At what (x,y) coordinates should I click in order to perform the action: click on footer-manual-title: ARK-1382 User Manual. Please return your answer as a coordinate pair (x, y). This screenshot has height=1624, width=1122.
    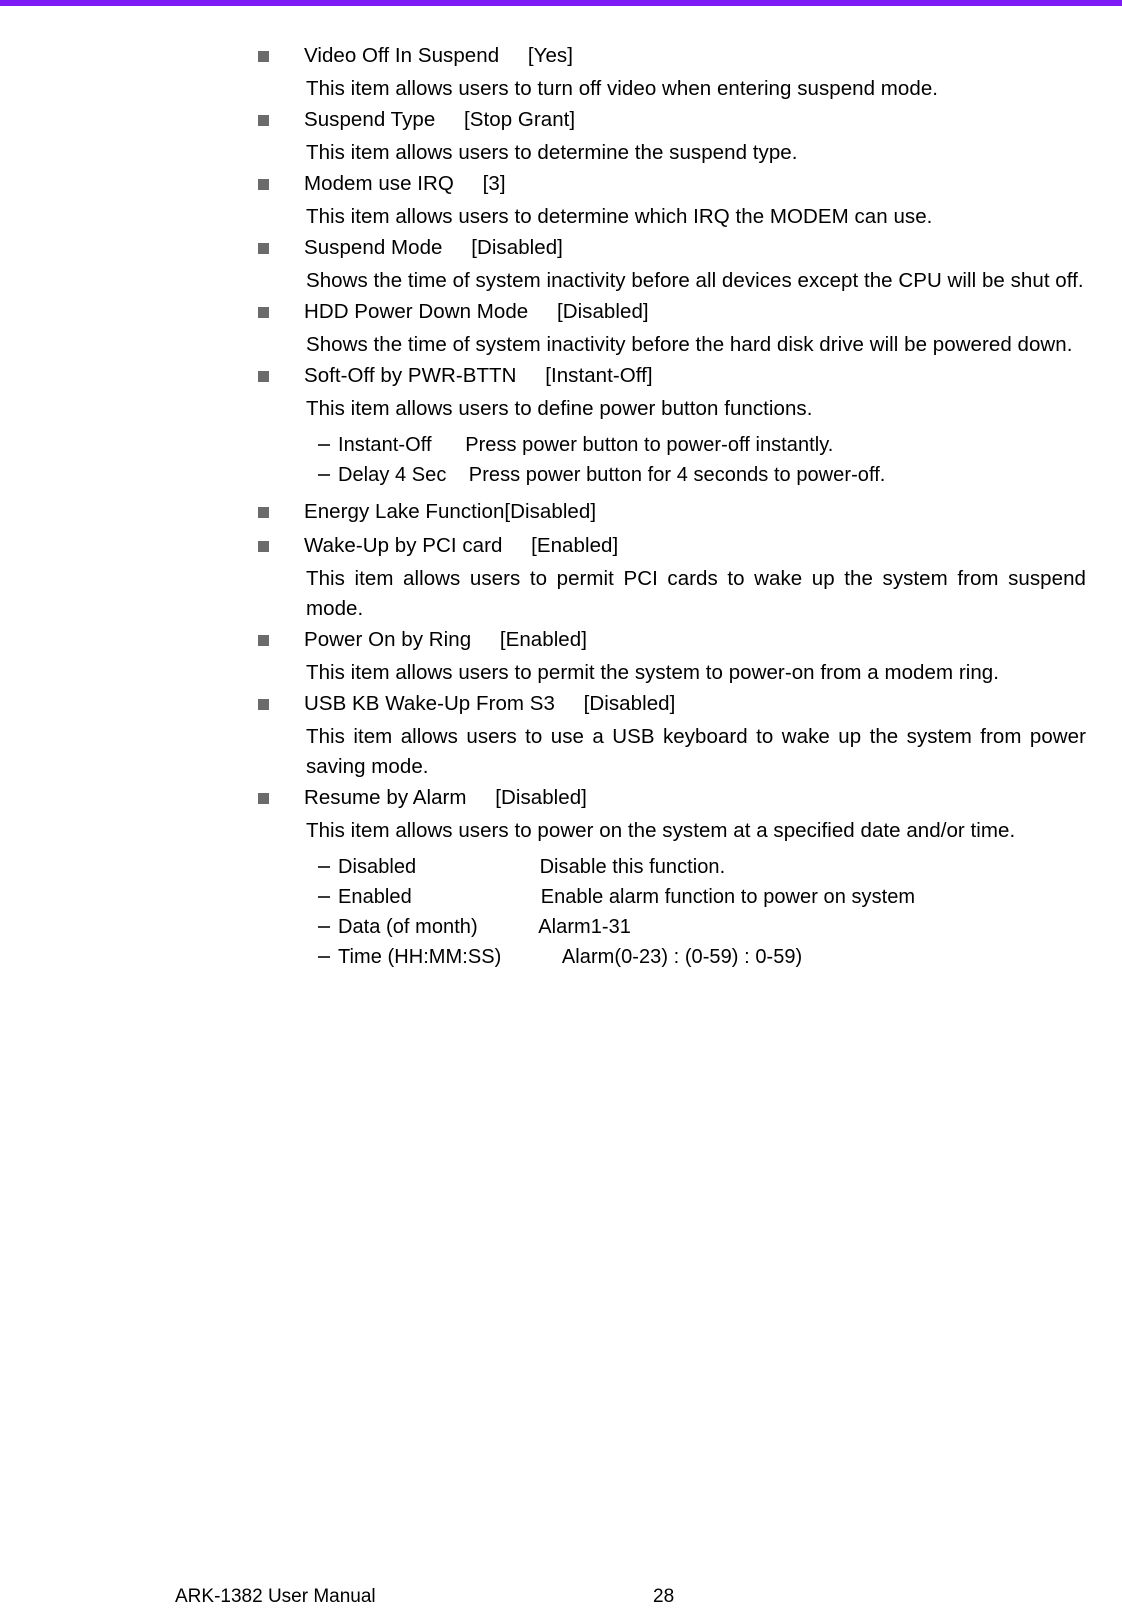
    Looking at the image, I should click on (275, 1596).